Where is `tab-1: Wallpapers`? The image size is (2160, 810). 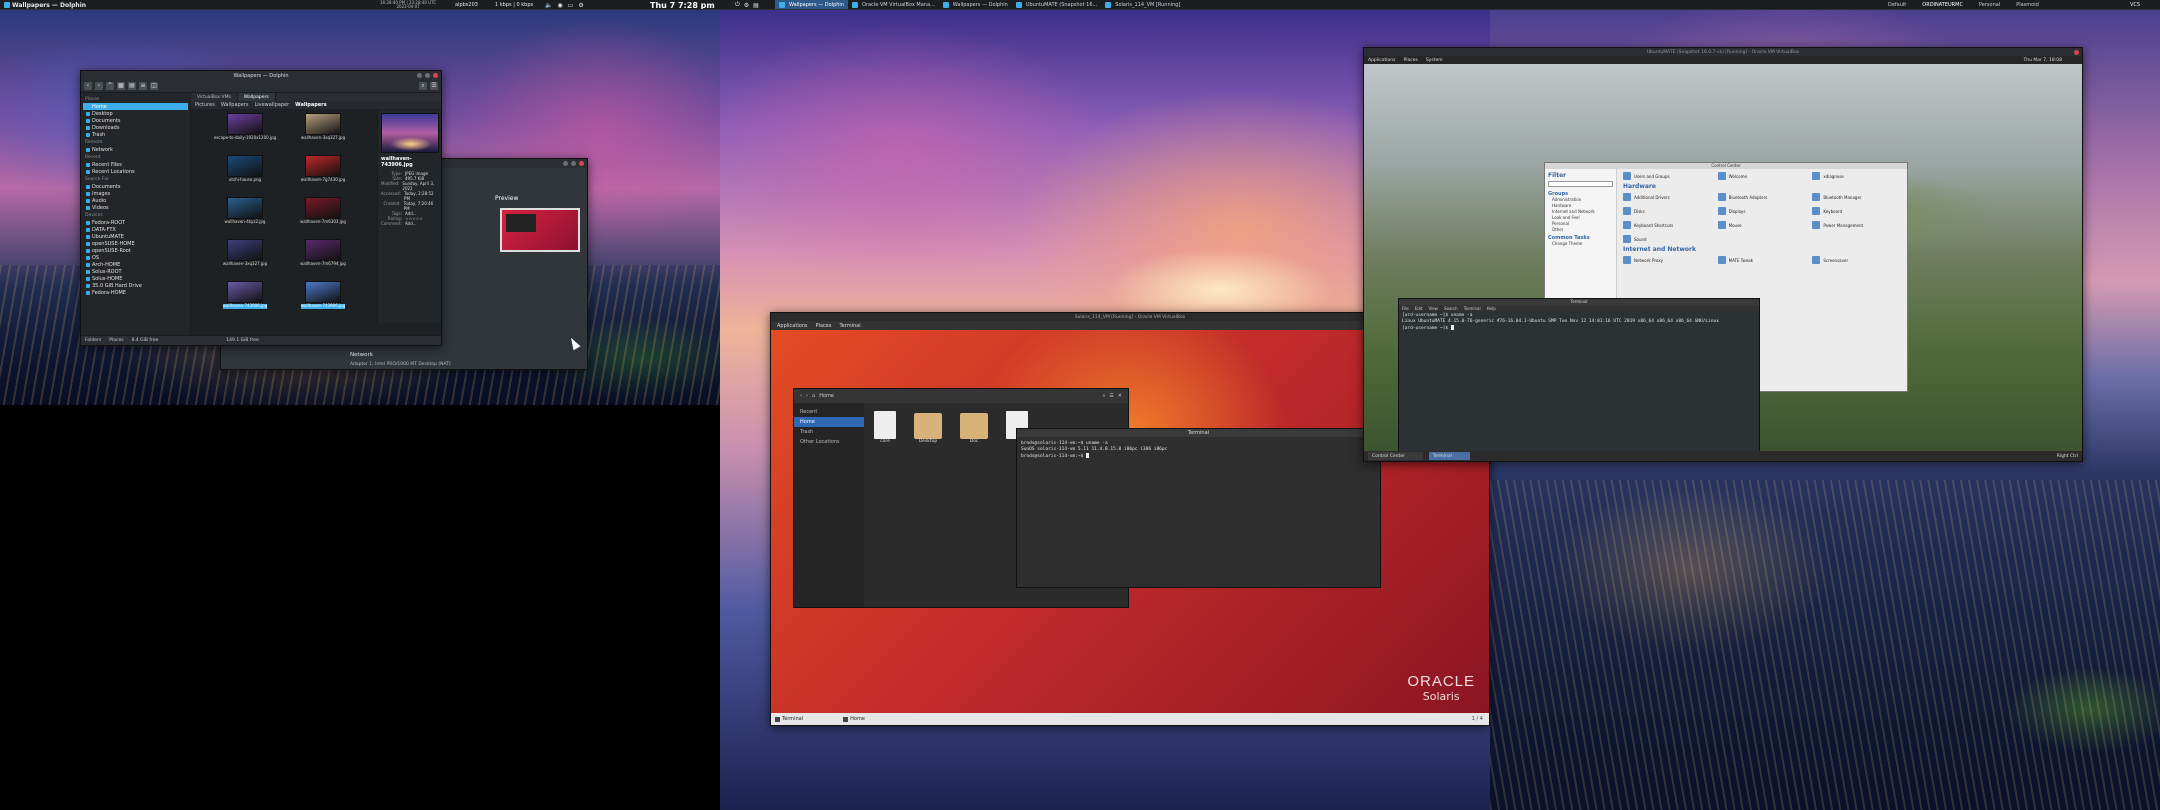 tab-1: Wallpapers is located at coordinates (256, 97).